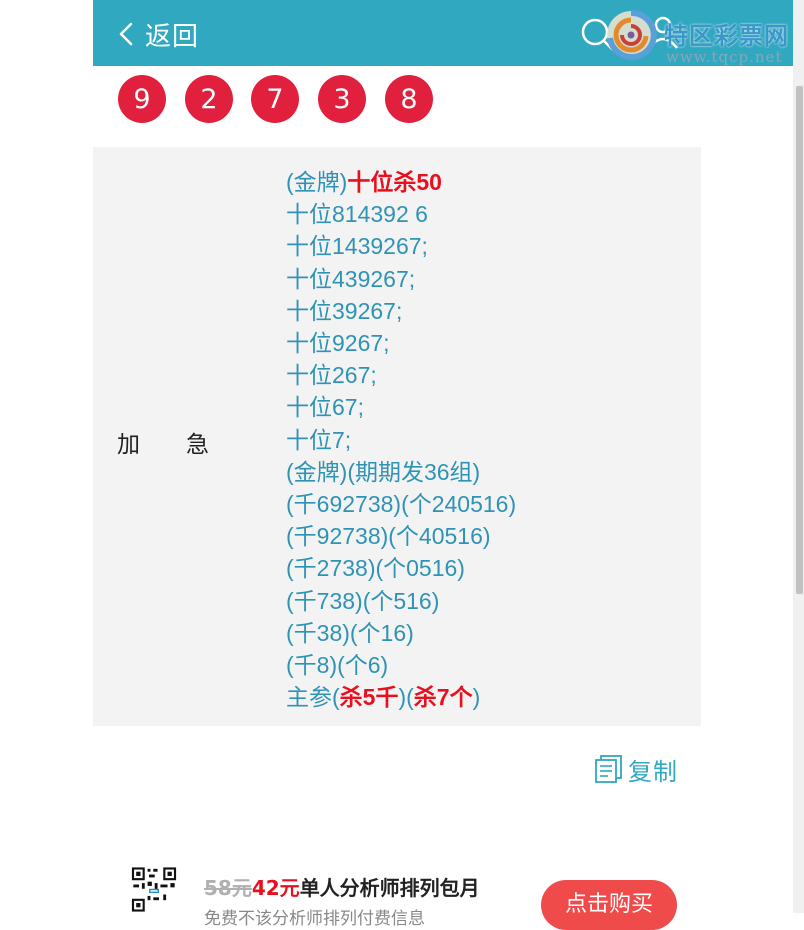  What do you see at coordinates (344, 310) in the screenshot?
I see `line-text: 十位39267;` at bounding box center [344, 310].